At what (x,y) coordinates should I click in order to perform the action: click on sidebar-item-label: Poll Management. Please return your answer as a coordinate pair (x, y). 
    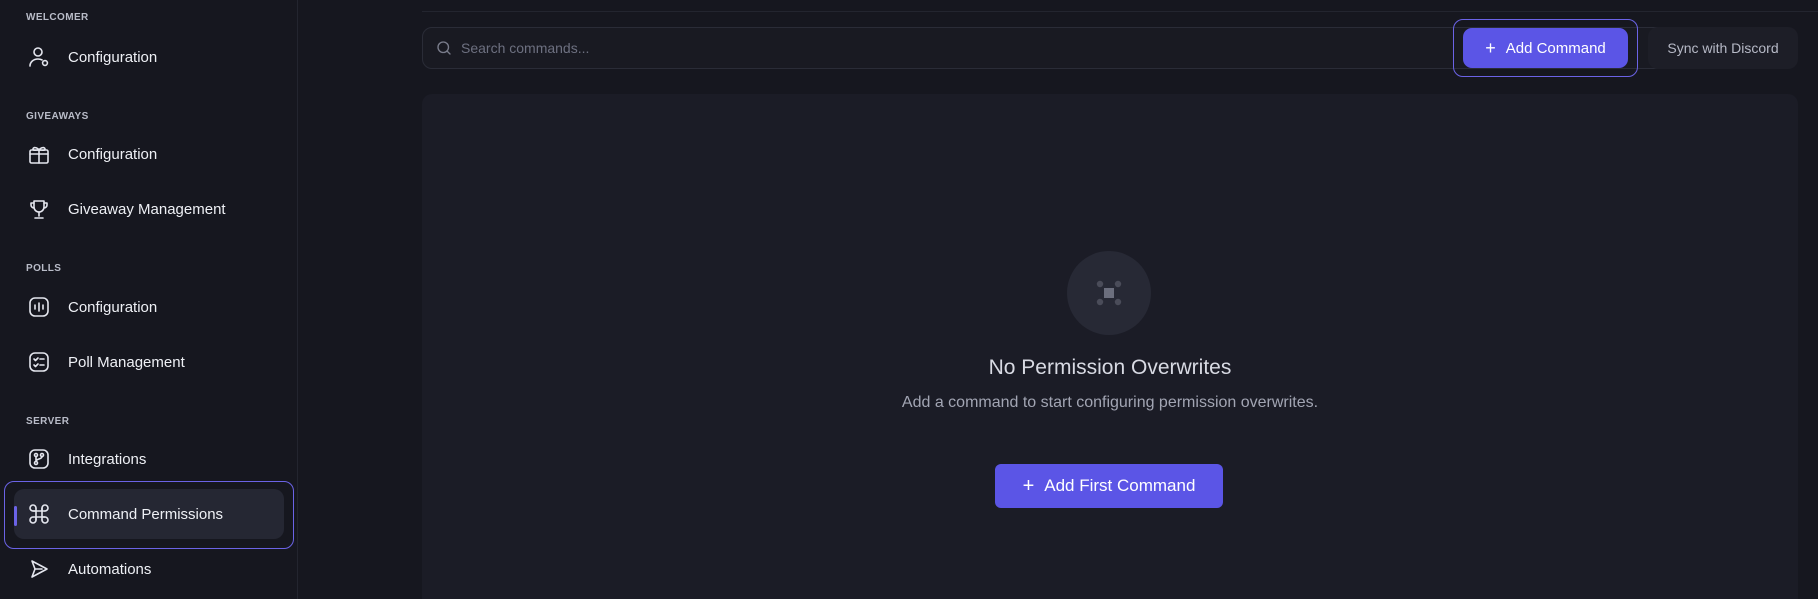
    Looking at the image, I should click on (126, 362).